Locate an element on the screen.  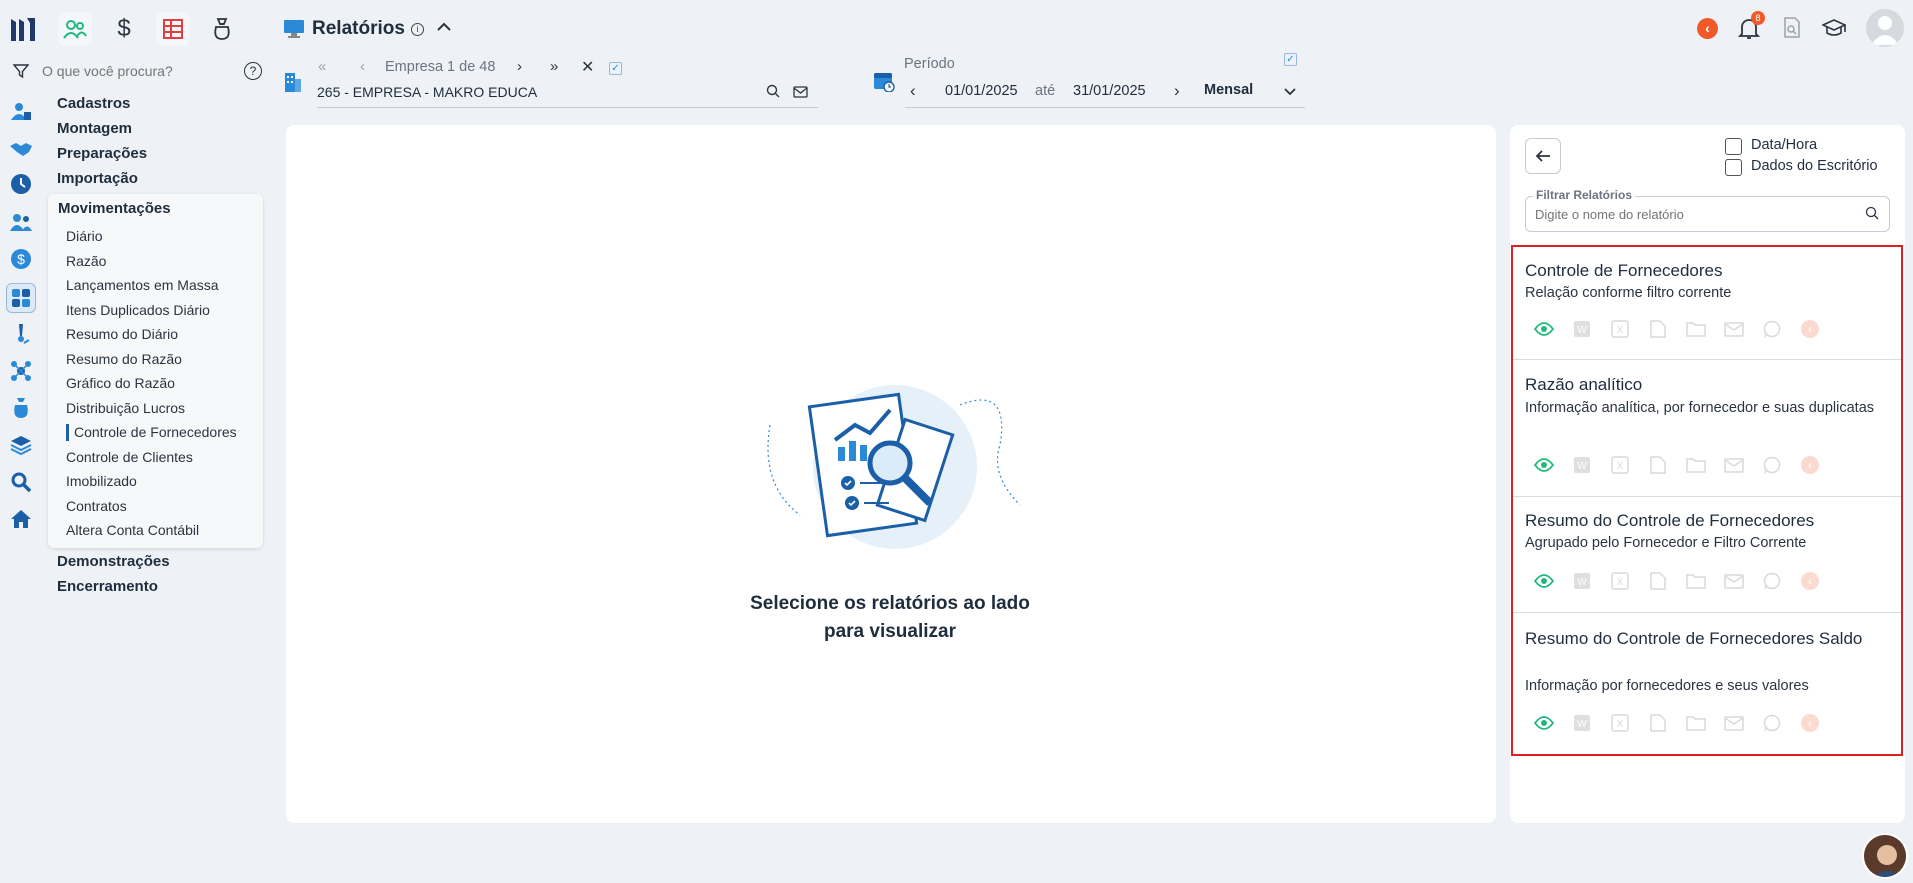
submenu-item-resumo-diario: Resumo do Diário is located at coordinates (122, 334).